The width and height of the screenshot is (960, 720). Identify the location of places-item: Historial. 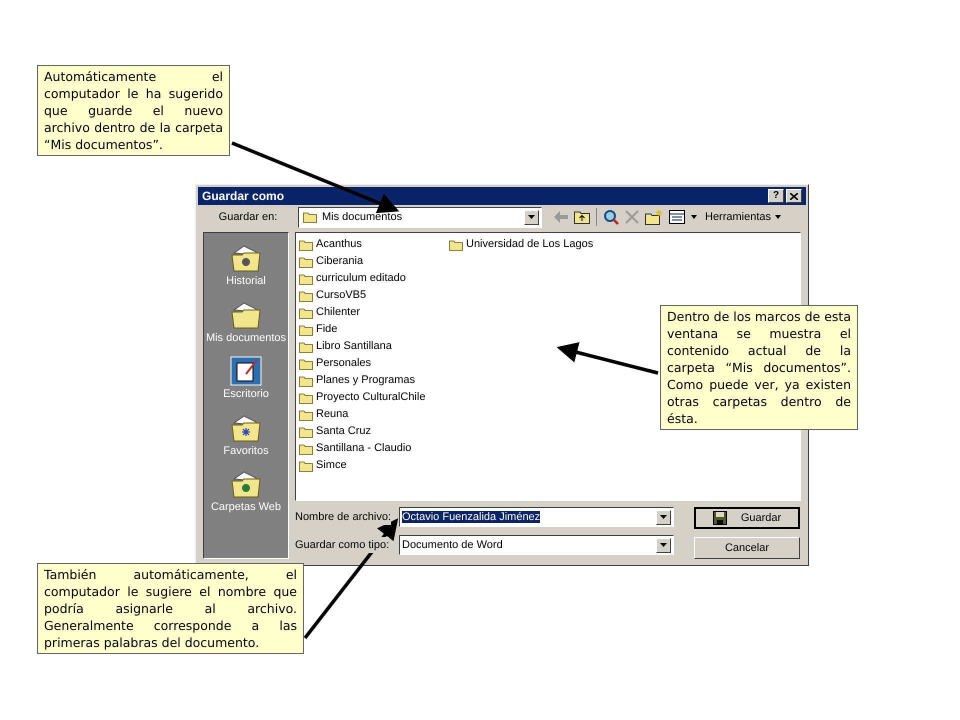
(246, 266).